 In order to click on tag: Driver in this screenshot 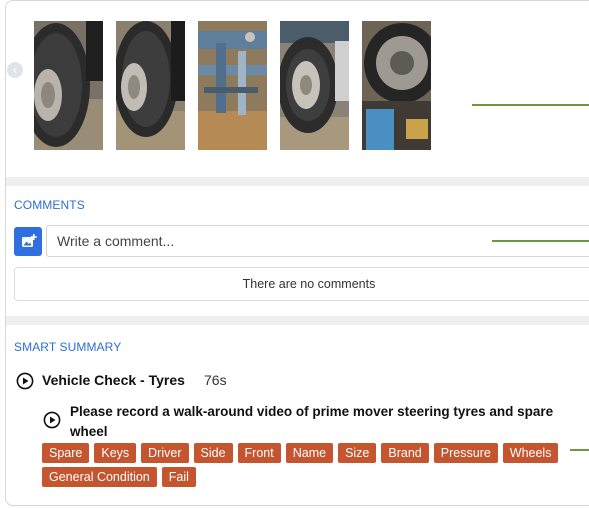, I will do `click(165, 453)`.